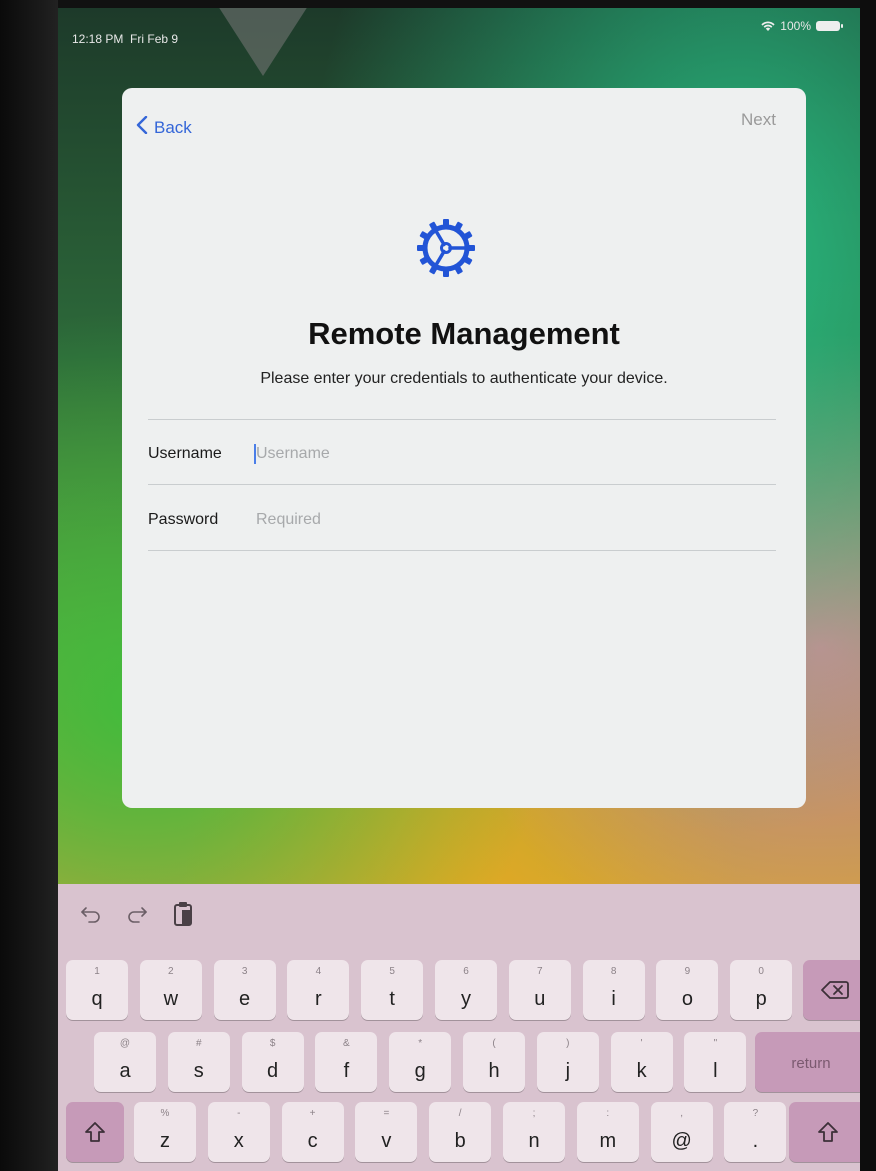  What do you see at coordinates (312, 1141) in the screenshot?
I see `key-primary-label: c` at bounding box center [312, 1141].